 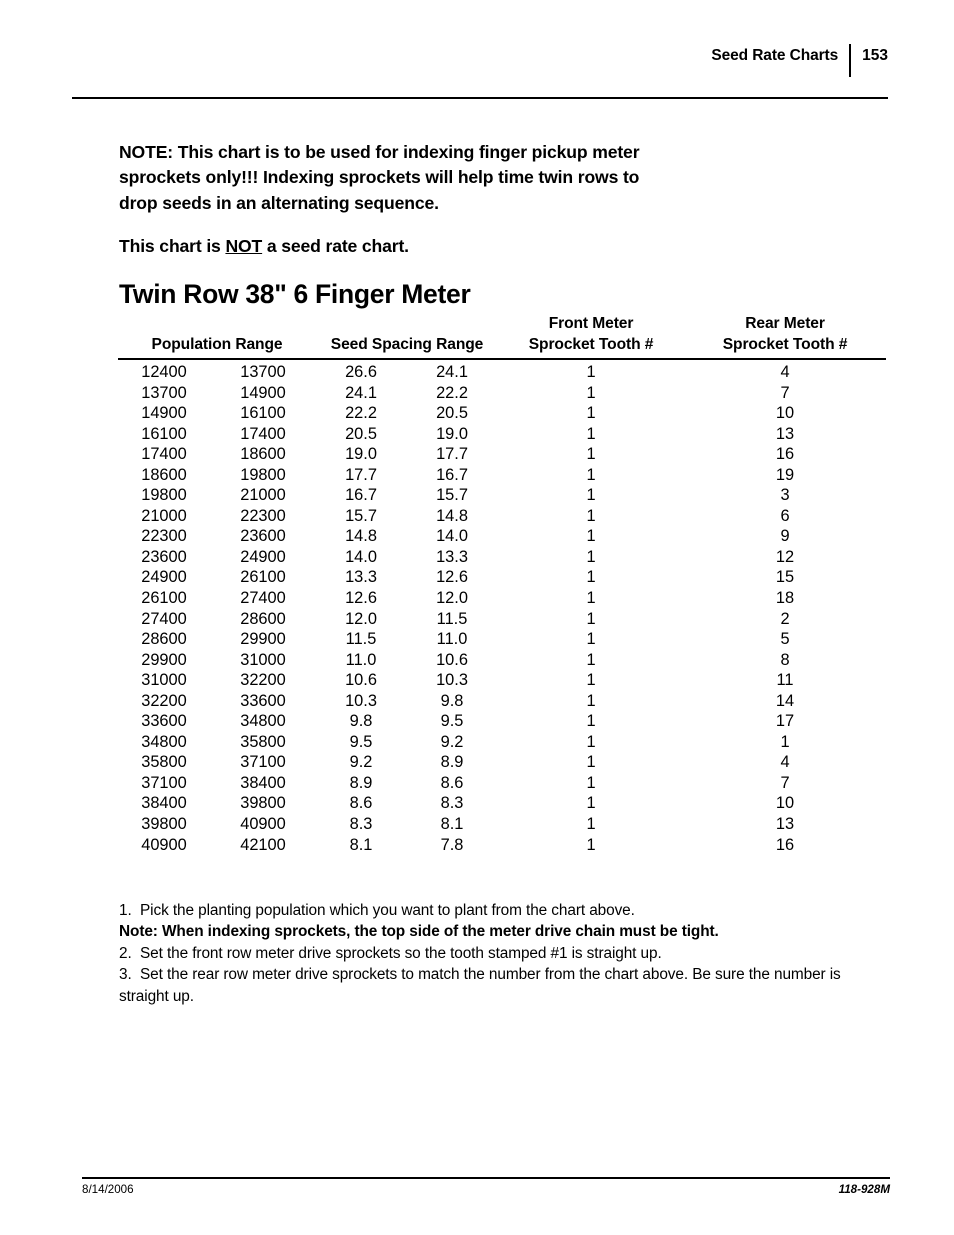 I want to click on column-header-seed-spacing-range: Seed Spacing Range, so click(x=407, y=336).